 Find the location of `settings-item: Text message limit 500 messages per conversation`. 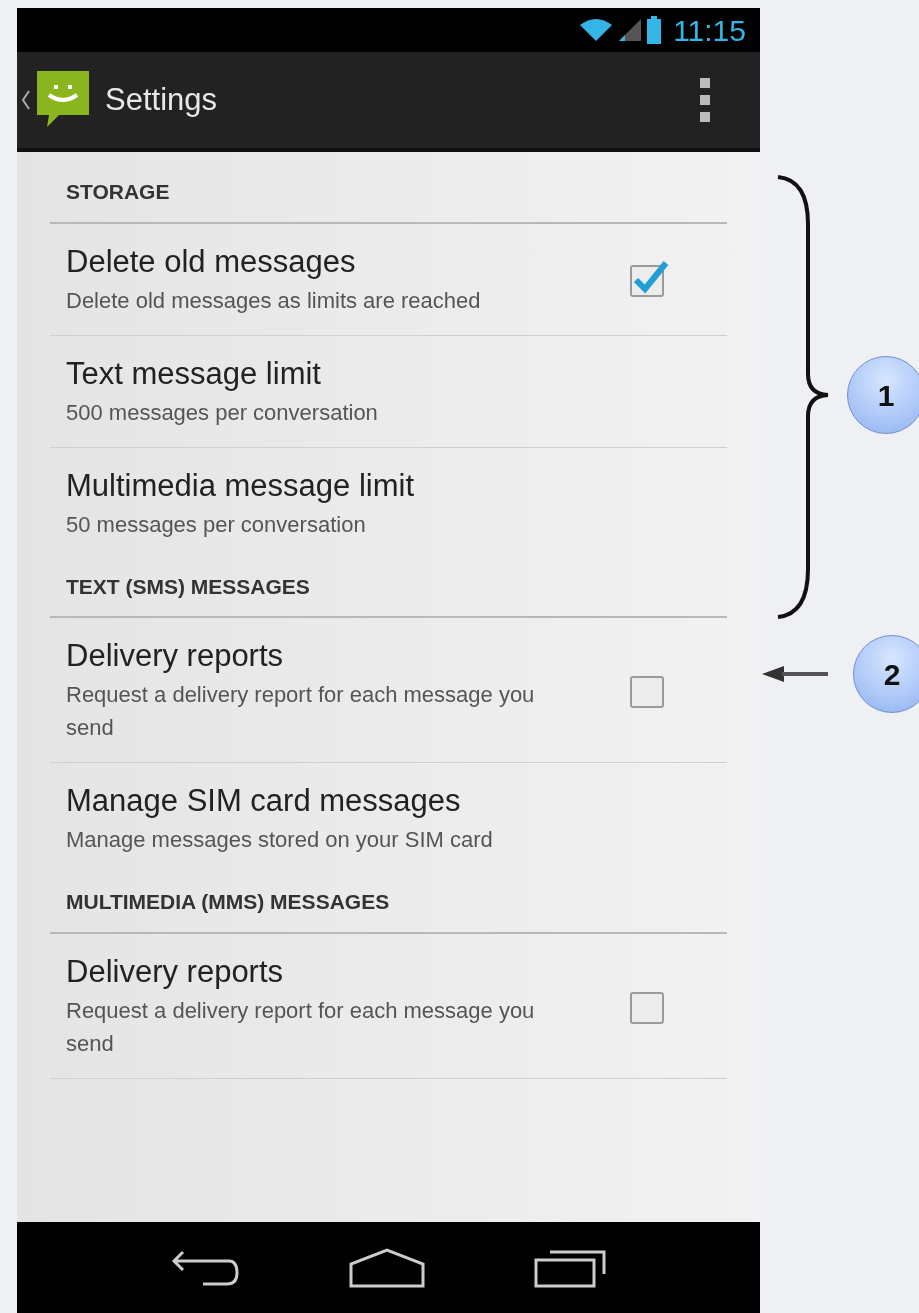

settings-item: Text message limit 500 messages per conversation is located at coordinates (388, 391).